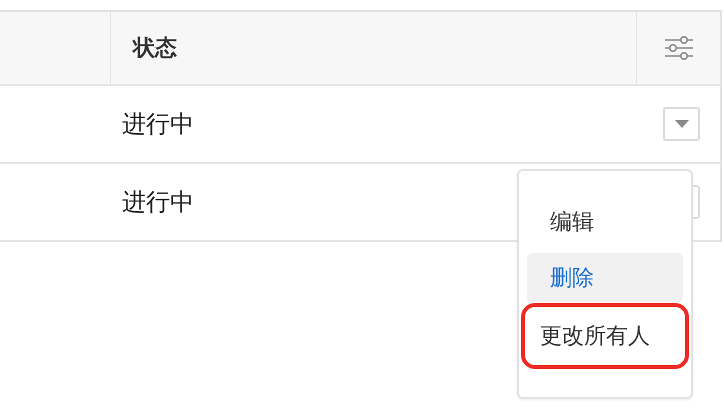 The image size is (724, 410). I want to click on menu-item: 编辑, so click(605, 222).